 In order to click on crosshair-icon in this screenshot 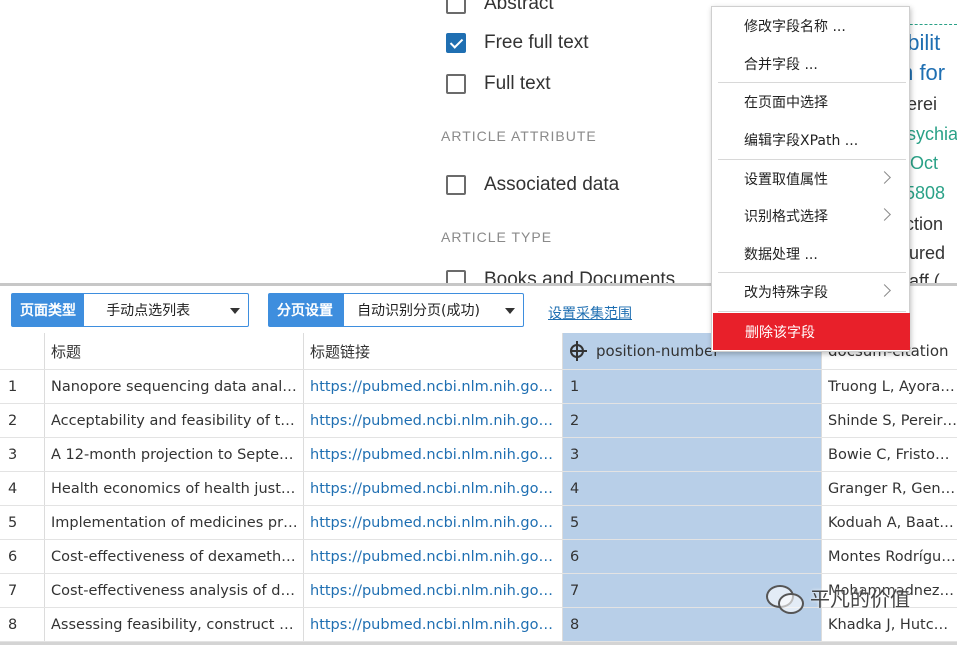, I will do `click(578, 351)`.